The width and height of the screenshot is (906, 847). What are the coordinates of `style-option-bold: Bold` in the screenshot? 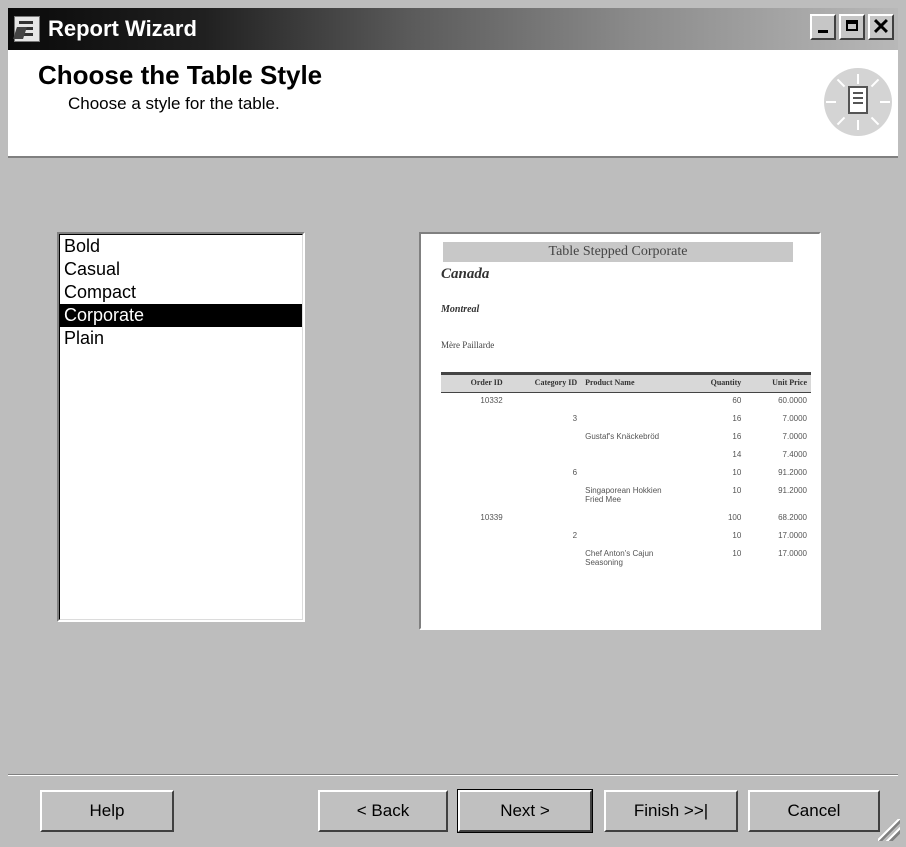 It's located at (181, 246).